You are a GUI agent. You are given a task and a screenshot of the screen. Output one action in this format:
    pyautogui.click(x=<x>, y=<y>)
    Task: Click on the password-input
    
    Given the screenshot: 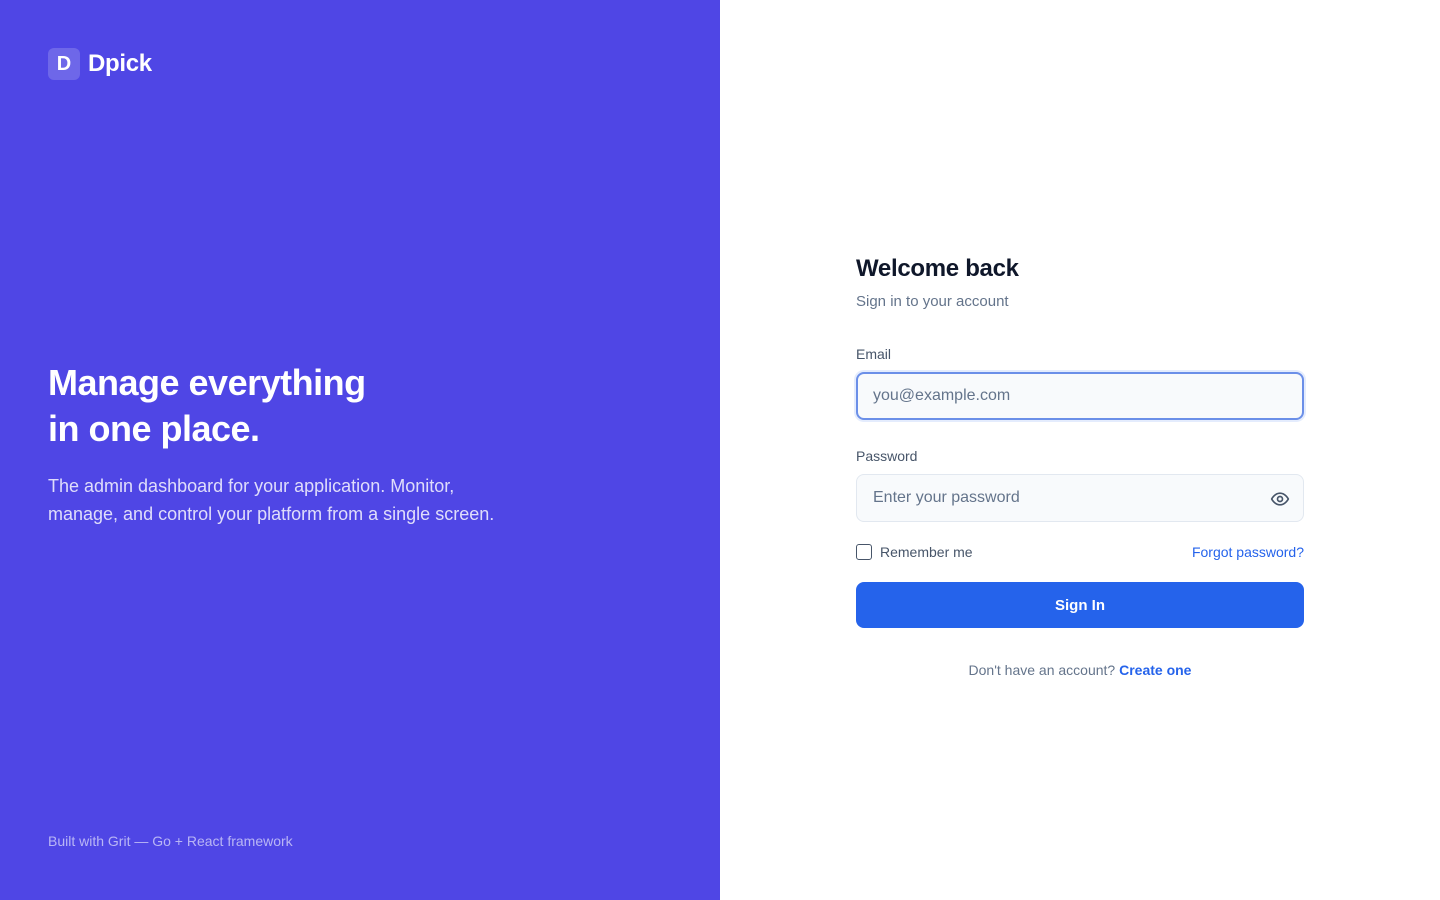 What is the action you would take?
    pyautogui.click(x=1080, y=498)
    